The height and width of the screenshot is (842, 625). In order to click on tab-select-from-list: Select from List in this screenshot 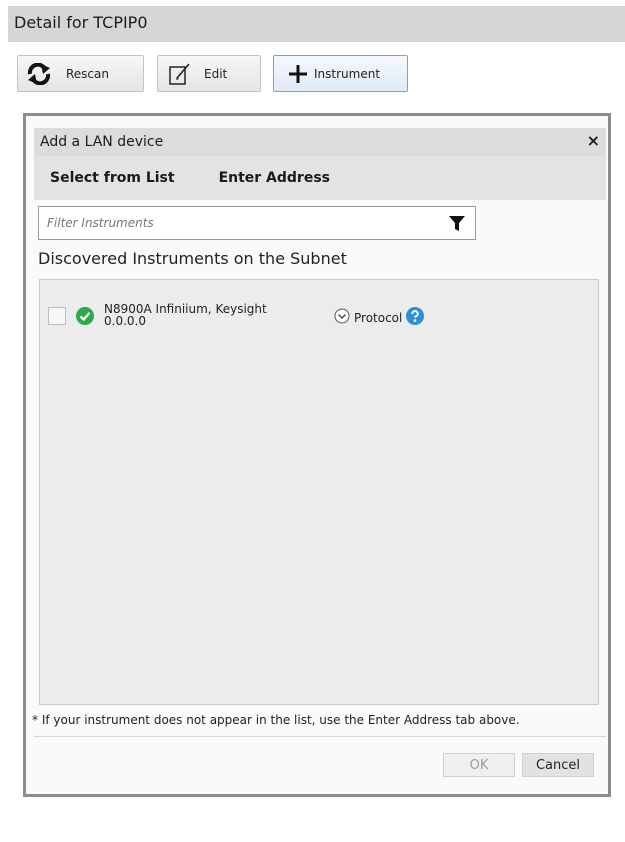, I will do `click(112, 178)`.